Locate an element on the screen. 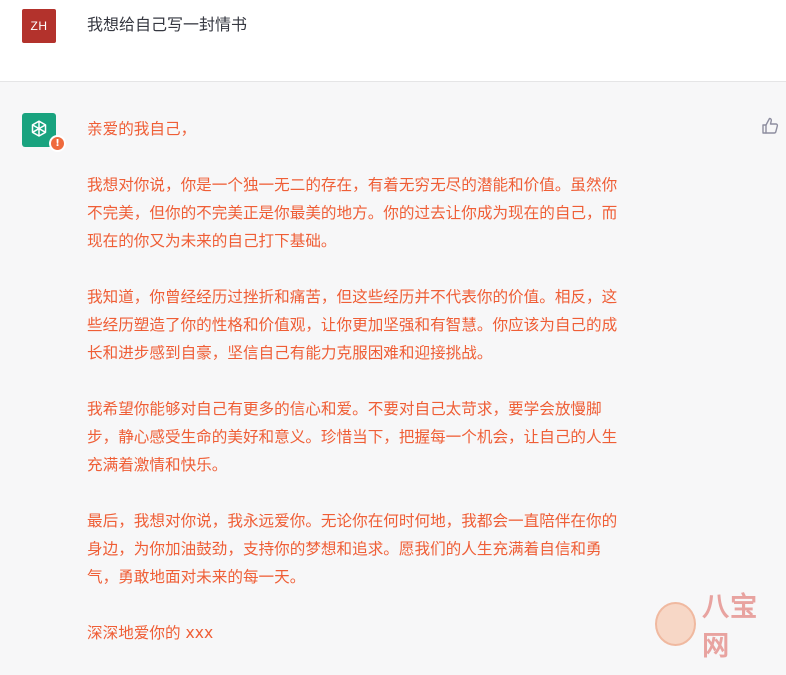 The image size is (786, 675). message-signature: 深深地爱你的 xxx is located at coordinates (150, 633).